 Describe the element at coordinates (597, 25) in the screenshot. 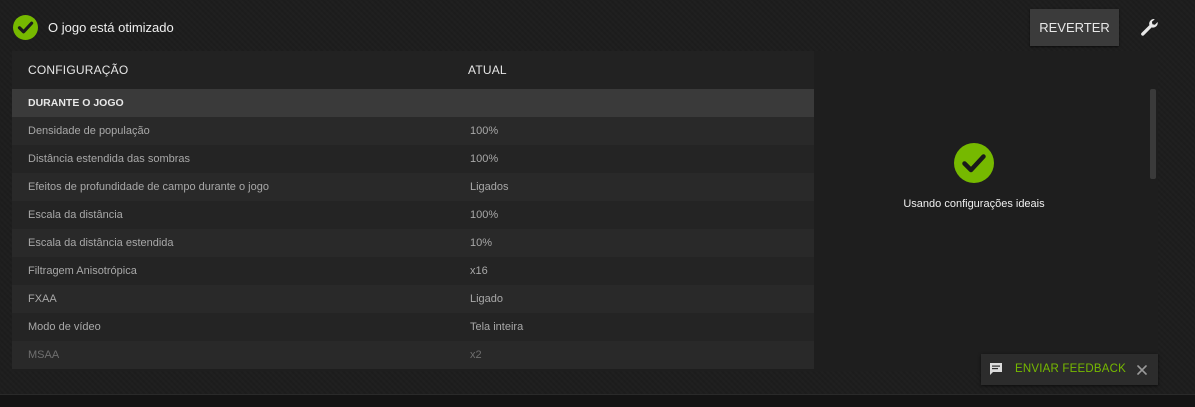

I see `top-bar: O jogo está otimizado REVERTER` at that location.